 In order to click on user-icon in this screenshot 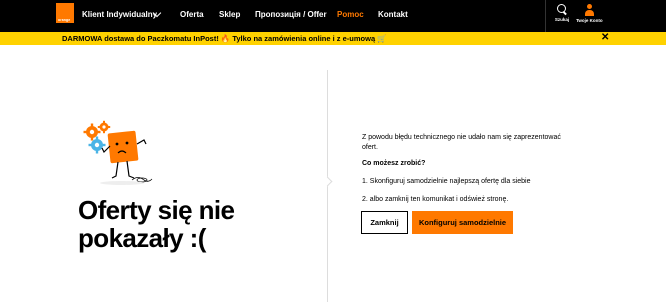, I will do `click(589, 10)`.